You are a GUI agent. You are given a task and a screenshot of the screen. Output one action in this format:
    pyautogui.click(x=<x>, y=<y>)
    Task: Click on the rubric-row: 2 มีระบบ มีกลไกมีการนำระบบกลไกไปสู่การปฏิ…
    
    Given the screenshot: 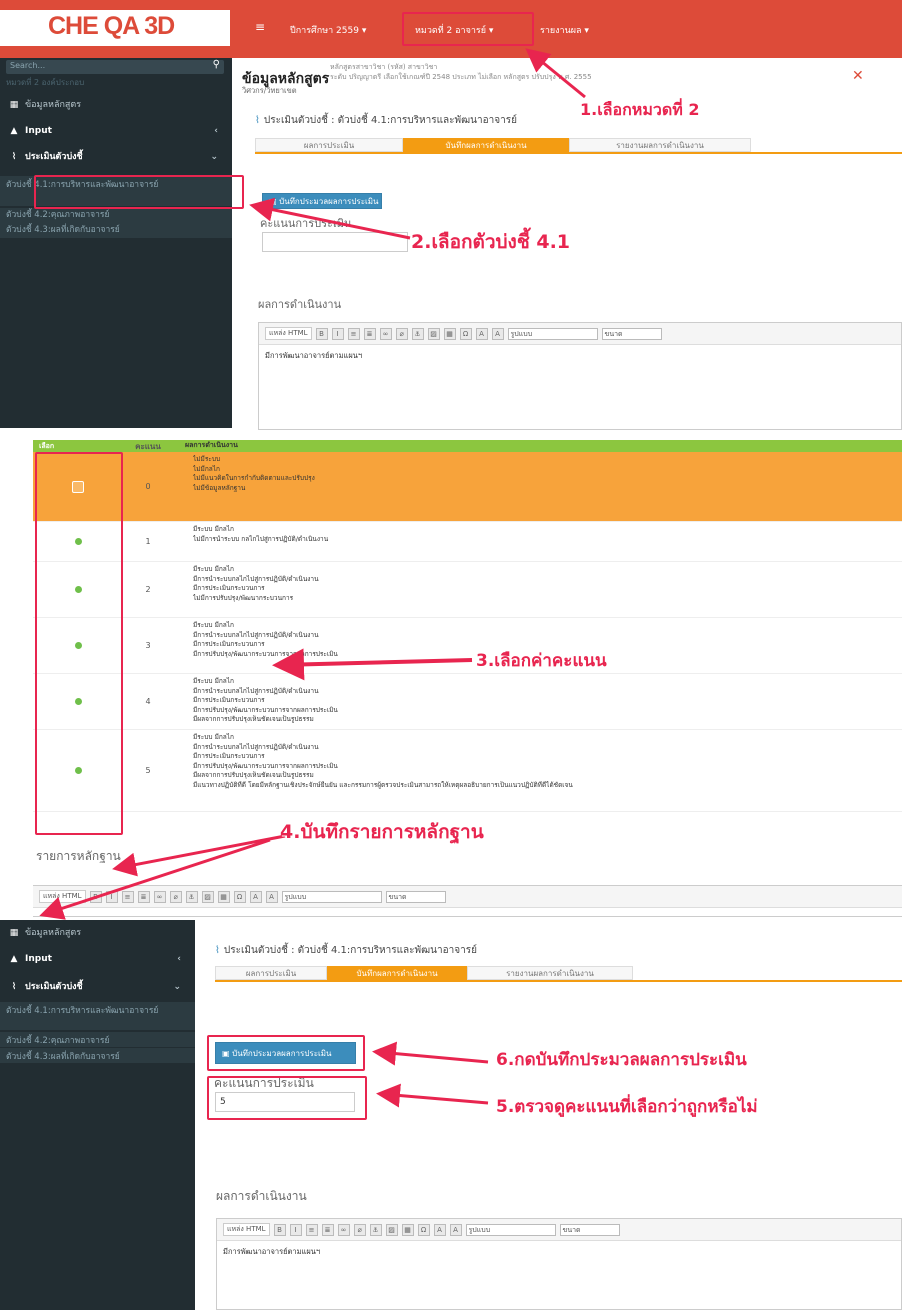 What is the action you would take?
    pyautogui.click(x=467, y=590)
    